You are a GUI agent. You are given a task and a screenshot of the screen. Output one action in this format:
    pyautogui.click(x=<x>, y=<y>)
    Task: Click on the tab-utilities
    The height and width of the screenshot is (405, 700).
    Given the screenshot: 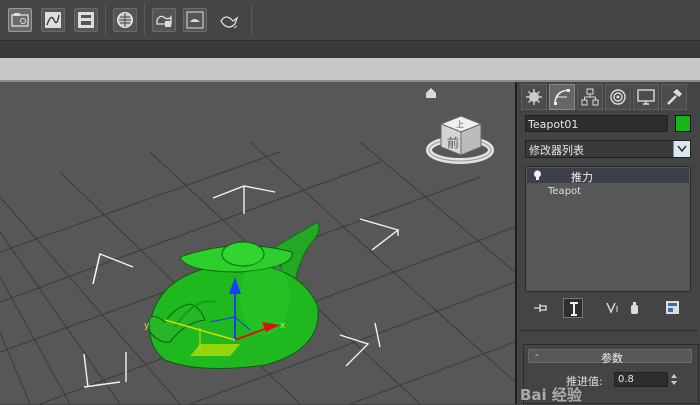 What is the action you would take?
    pyautogui.click(x=674, y=97)
    